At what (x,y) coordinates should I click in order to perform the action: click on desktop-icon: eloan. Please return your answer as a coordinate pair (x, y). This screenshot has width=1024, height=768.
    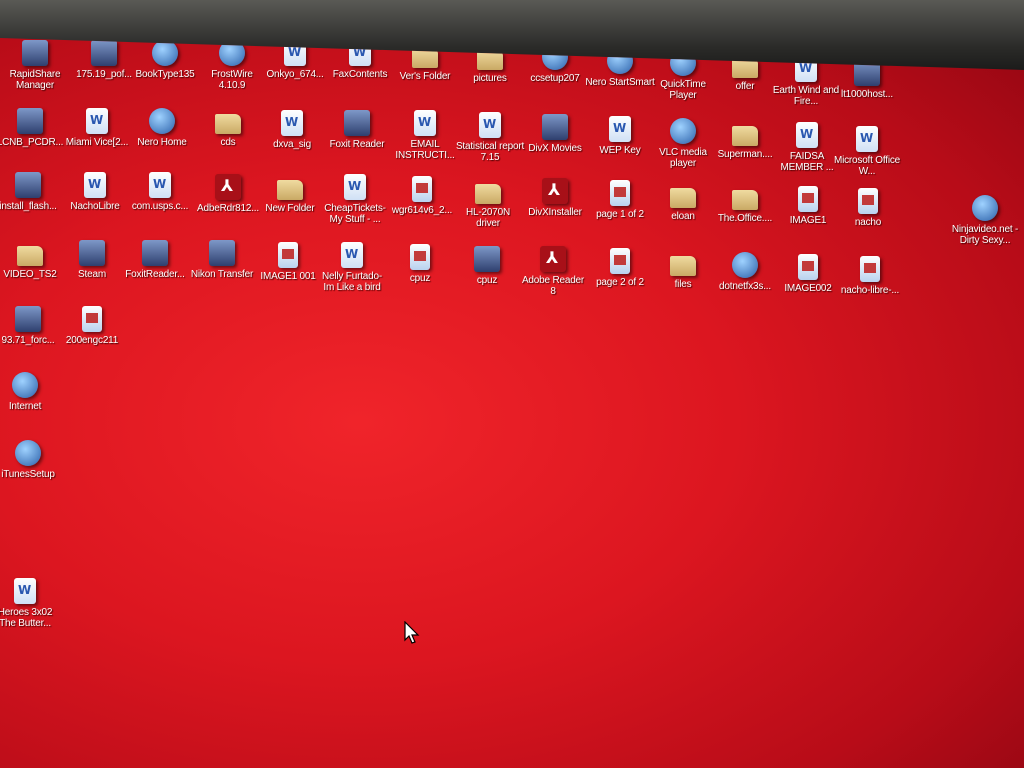
    Looking at the image, I should click on (683, 202).